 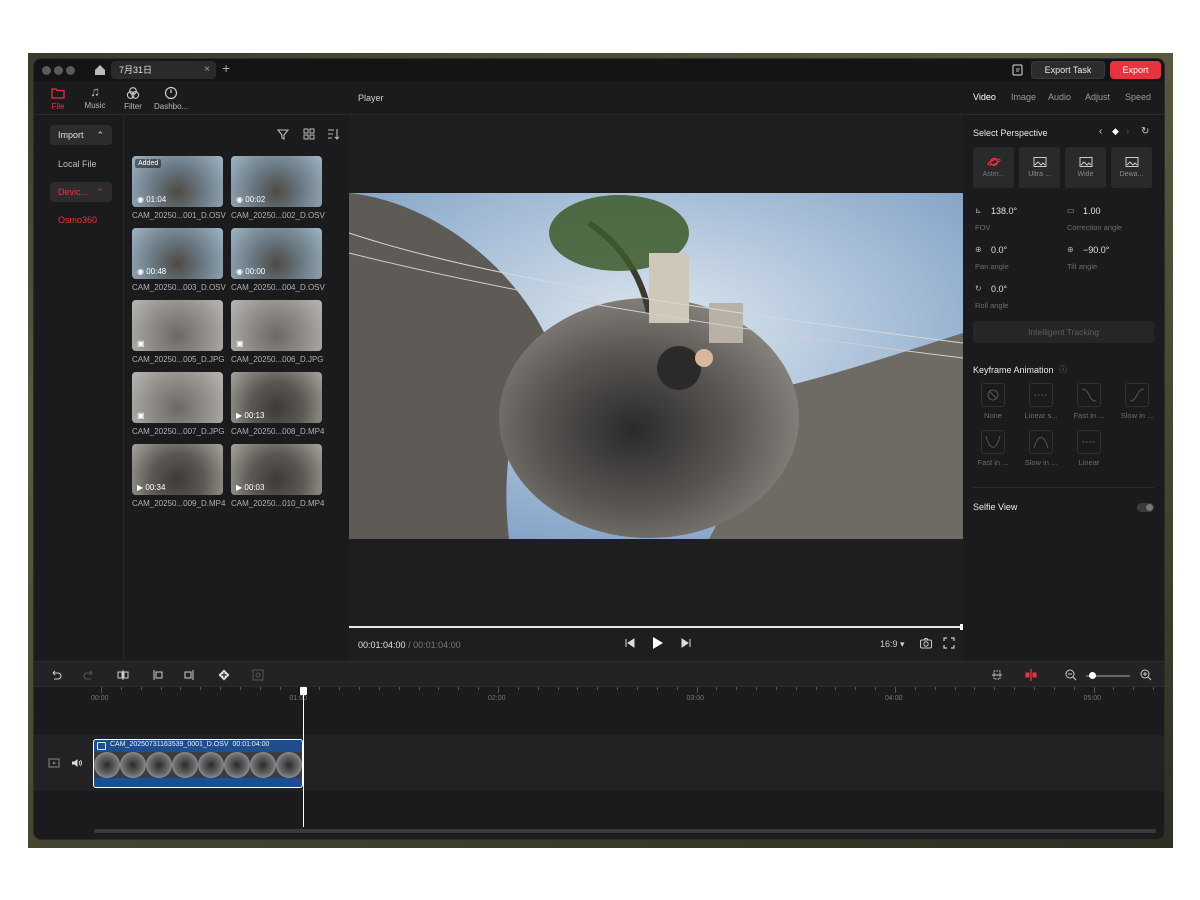 I want to click on export-task-button: Export Task, so click(x=1068, y=70).